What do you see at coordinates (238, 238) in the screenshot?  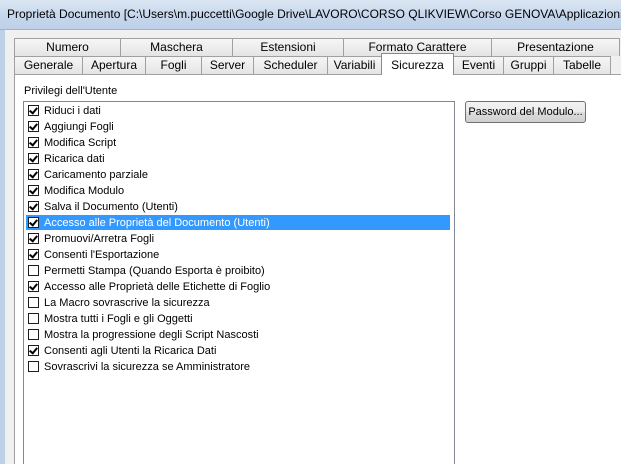 I see `privilege-item: Promuovi/Arretra Fogli` at bounding box center [238, 238].